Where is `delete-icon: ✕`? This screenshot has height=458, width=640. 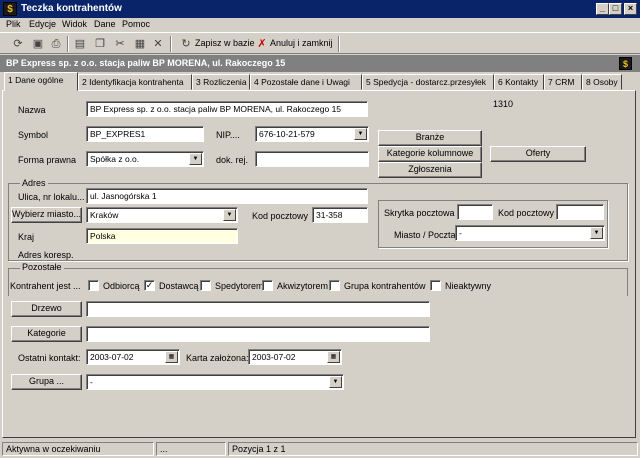
delete-icon: ✕ is located at coordinates (158, 44).